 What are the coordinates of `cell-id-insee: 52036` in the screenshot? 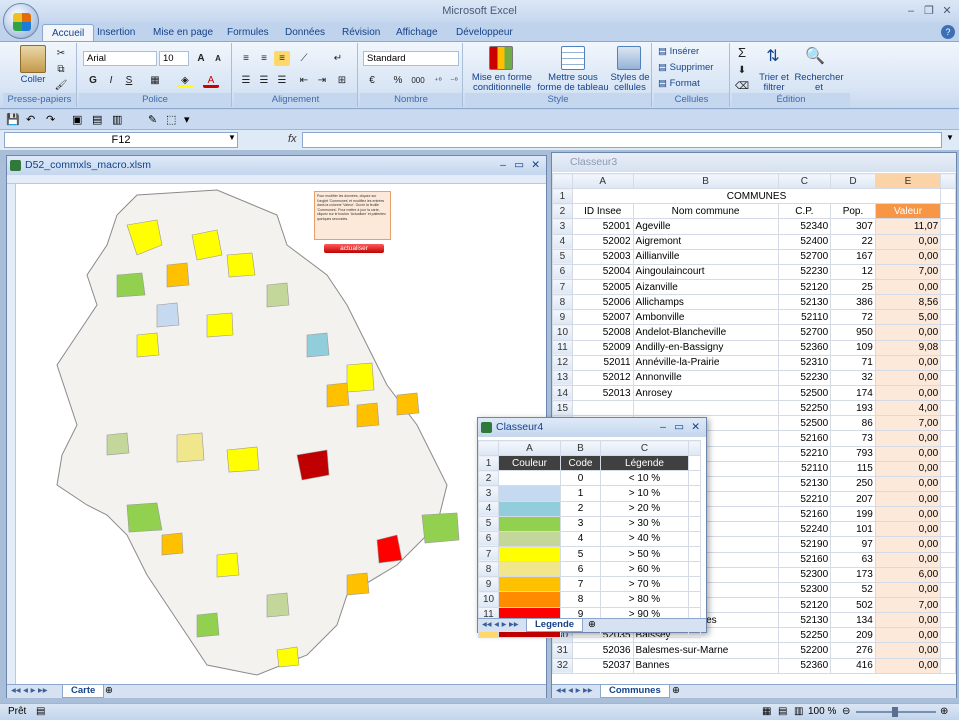 It's located at (602, 650).